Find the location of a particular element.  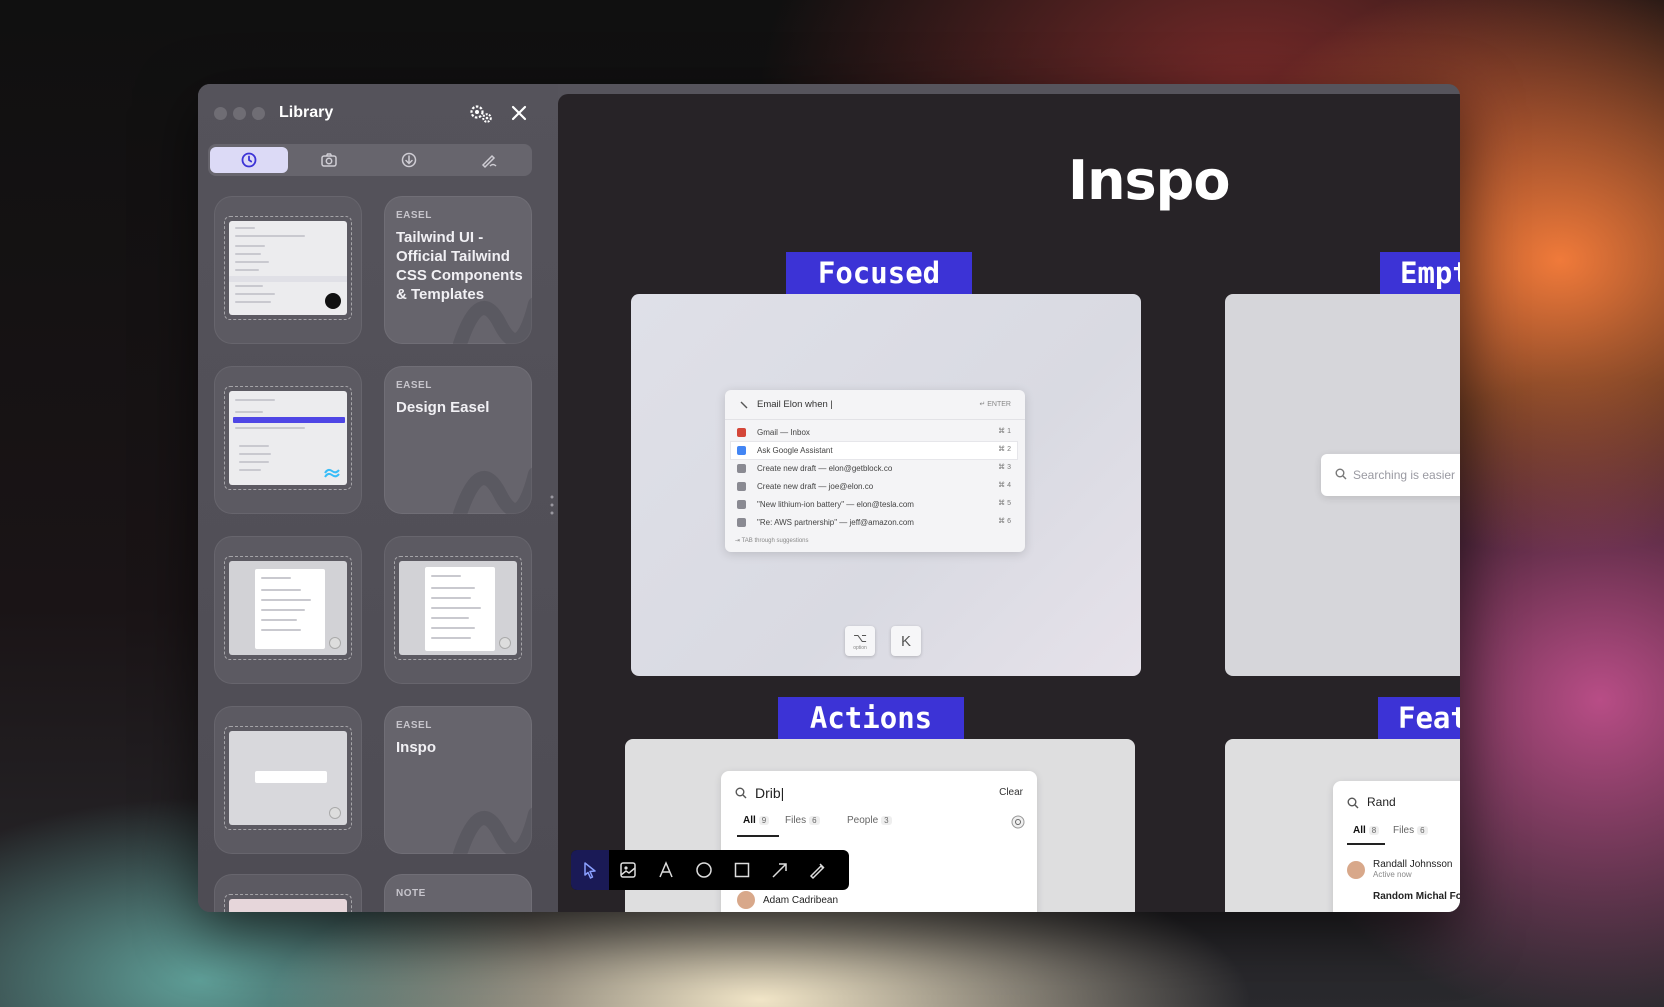

circle-tool-button is located at coordinates (704, 870).